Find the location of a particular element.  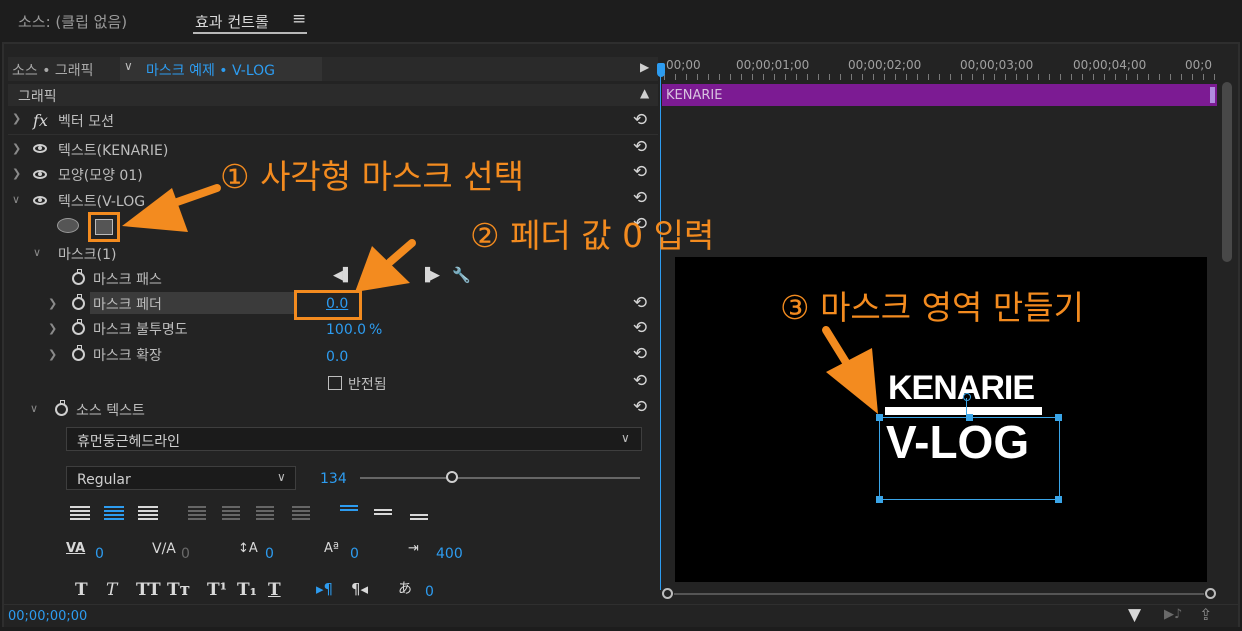

arrow-to-feather-value is located at coordinates (385, 265).